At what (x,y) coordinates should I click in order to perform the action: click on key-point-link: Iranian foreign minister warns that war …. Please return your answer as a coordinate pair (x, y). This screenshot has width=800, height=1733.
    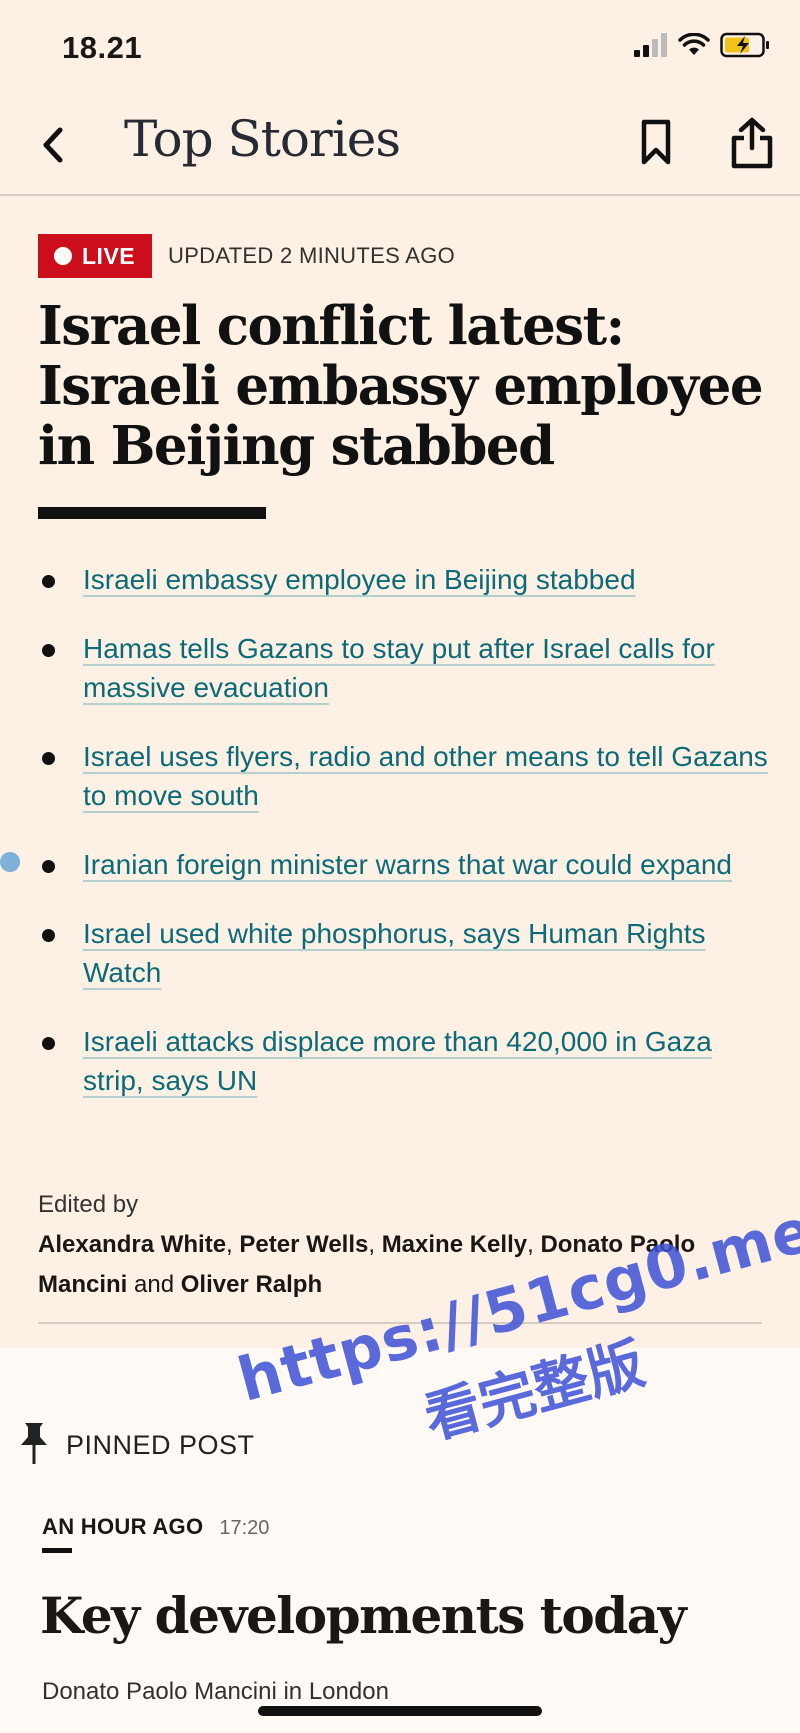
    Looking at the image, I should click on (407, 864).